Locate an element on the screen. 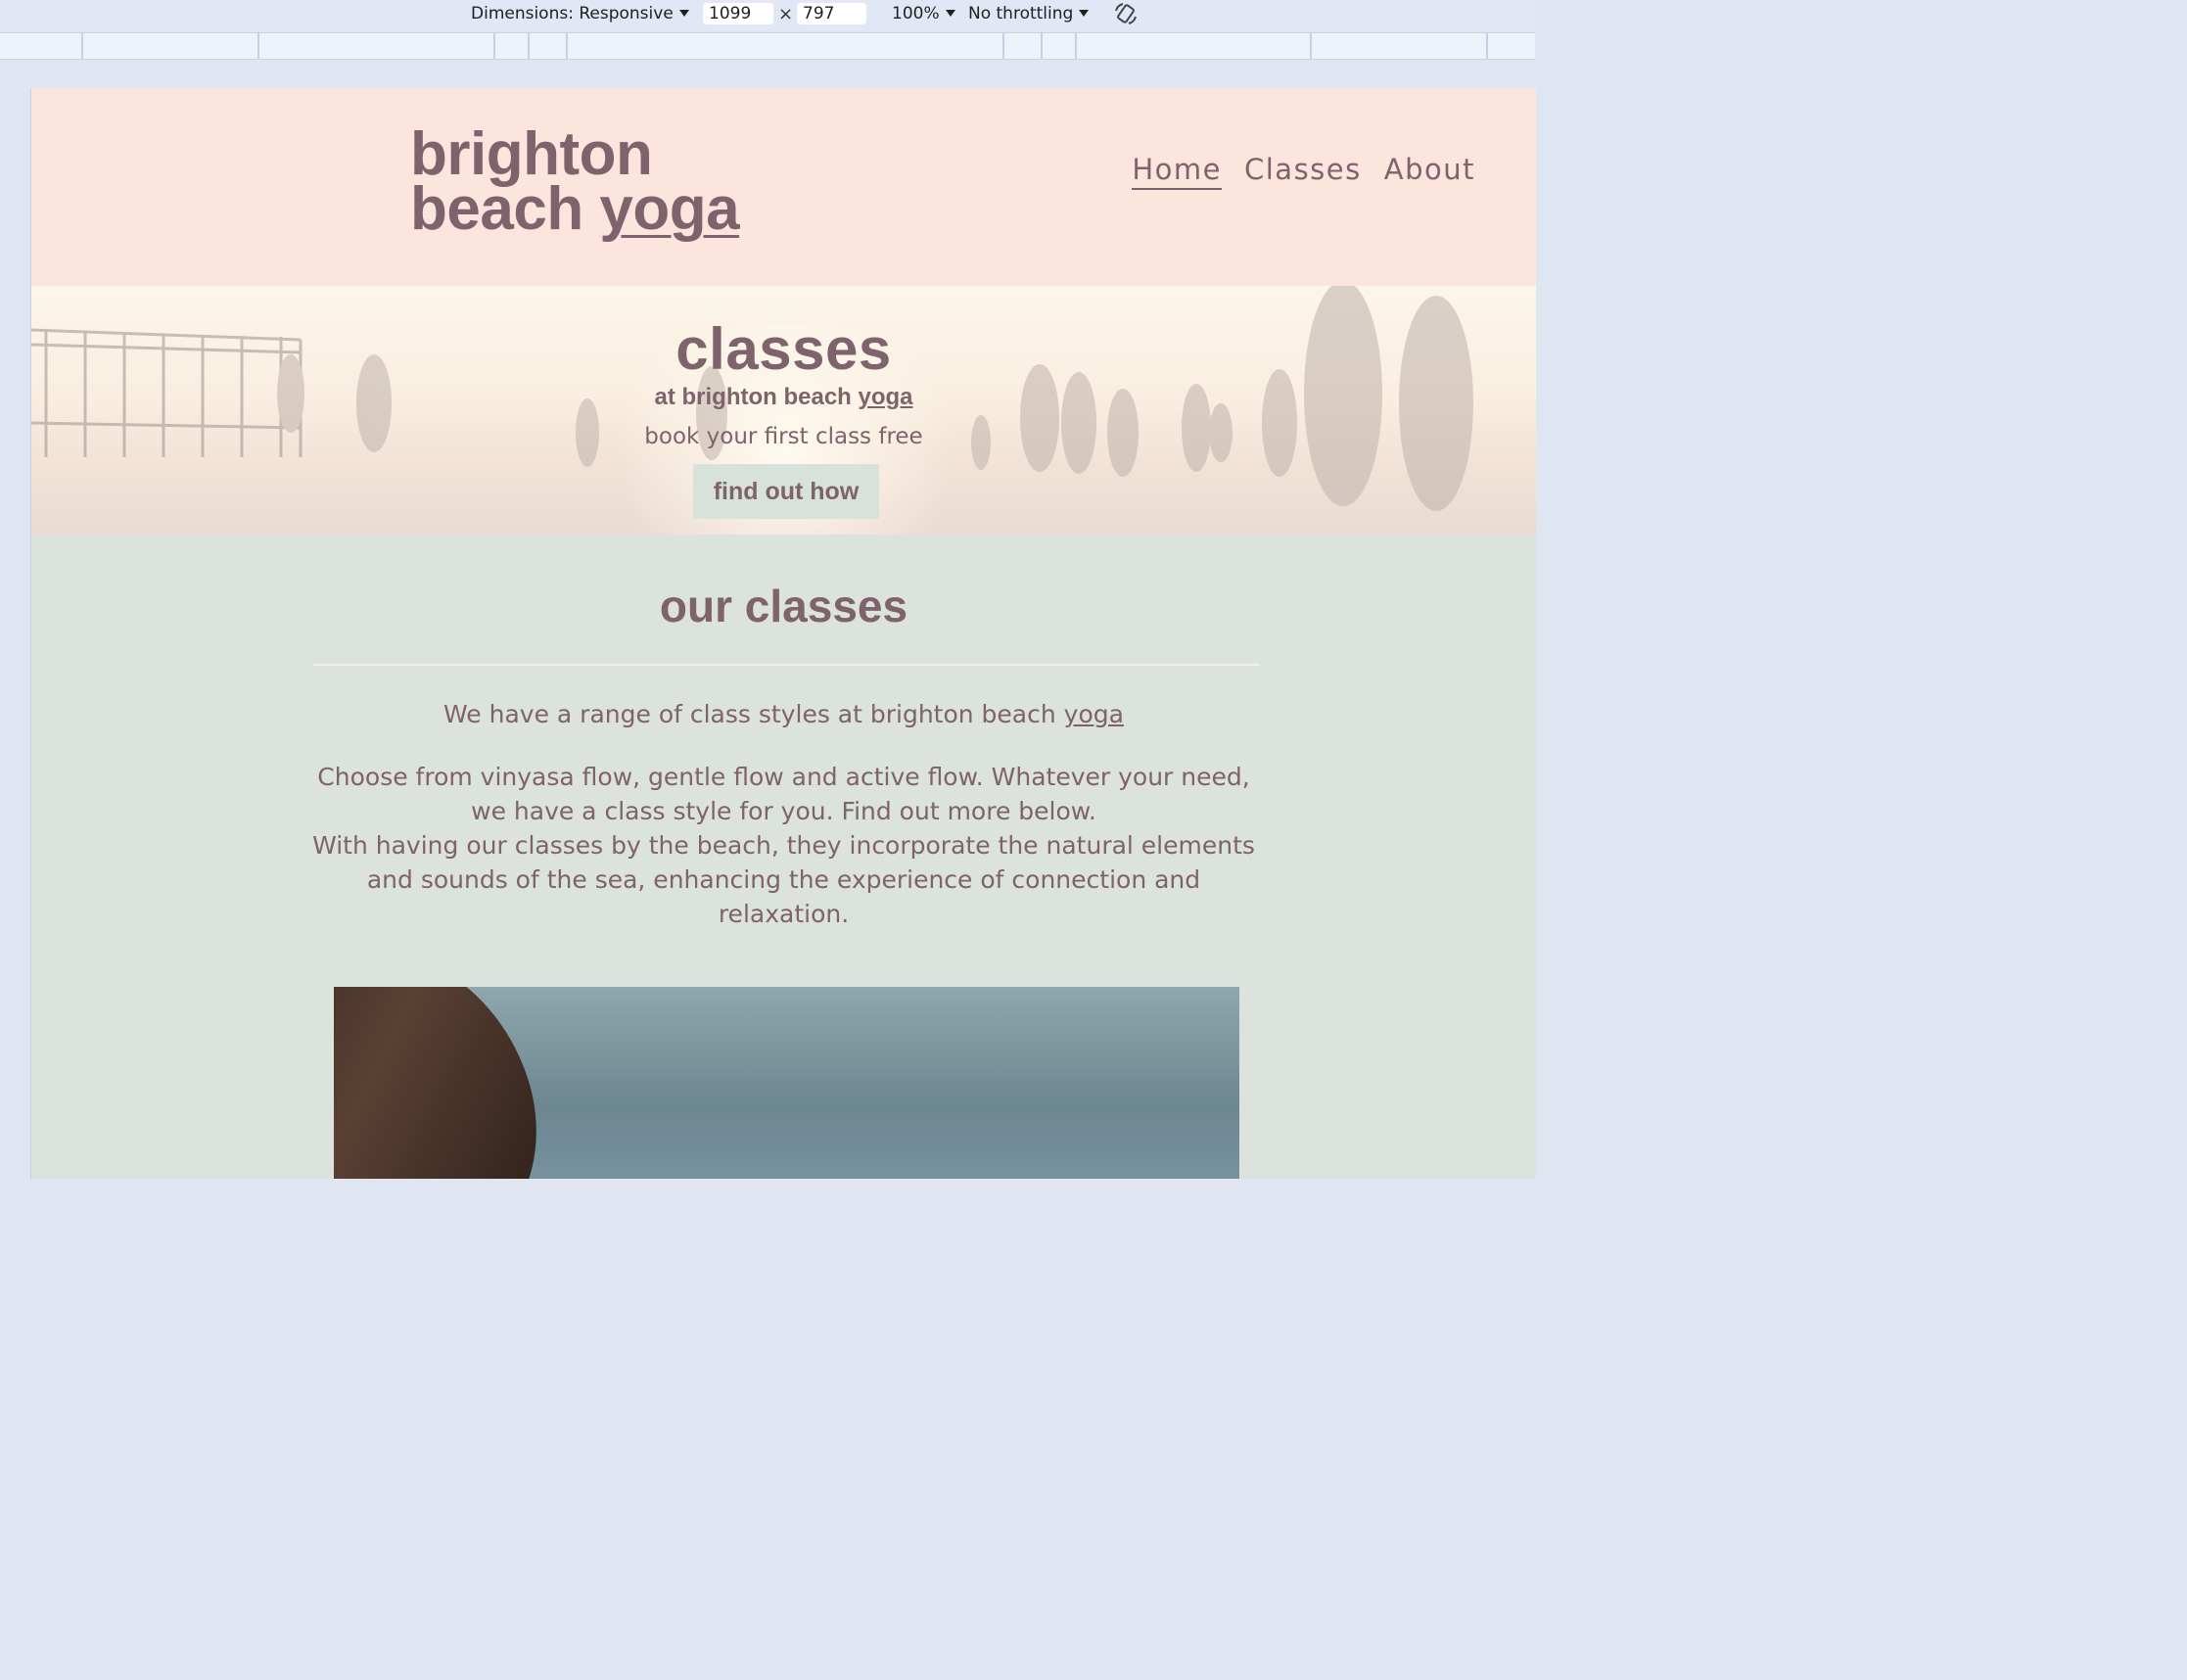 The width and height of the screenshot is (2187, 1680). logo-text-underlined: yoga is located at coordinates (669, 209).